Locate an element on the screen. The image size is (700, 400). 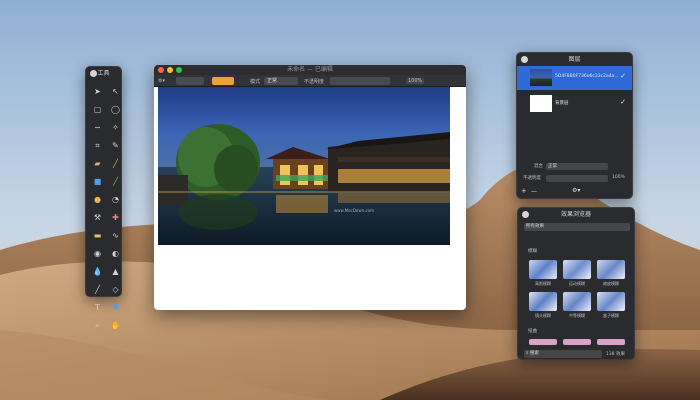
layer-name: 背景层 is located at coordinates (562, 103).